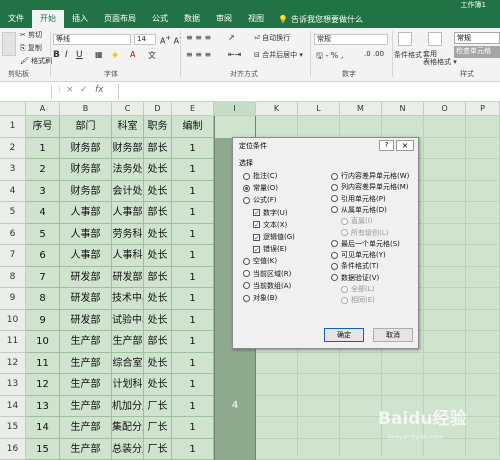 The image size is (500, 460). What do you see at coordinates (473, 5) in the screenshot?
I see `account-name: 工作簿1` at bounding box center [473, 5].